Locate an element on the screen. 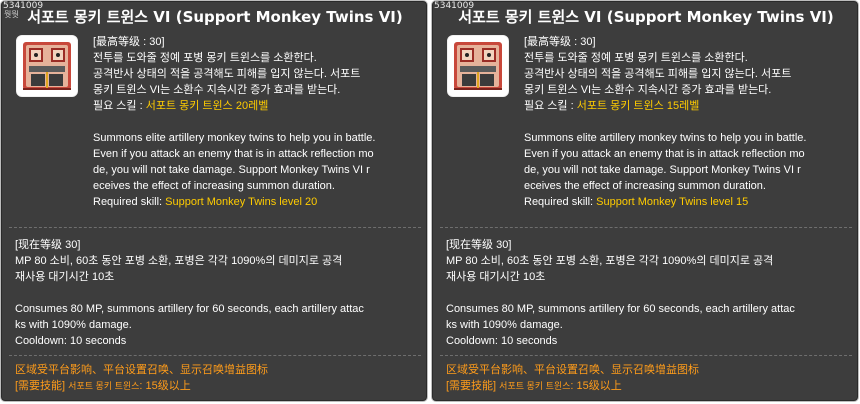 The width and height of the screenshot is (860, 404). required-skill-value: 서포트 몽키 트윈스 15레벨 is located at coordinates (638, 106).